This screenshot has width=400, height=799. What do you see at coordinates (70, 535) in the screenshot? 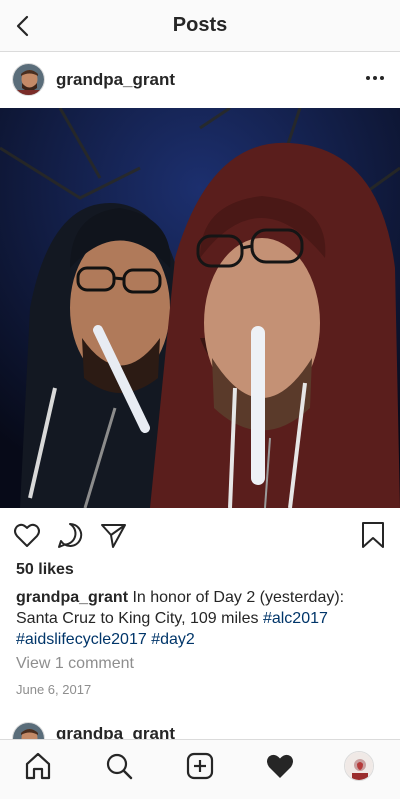
I see `comment-icon` at bounding box center [70, 535].